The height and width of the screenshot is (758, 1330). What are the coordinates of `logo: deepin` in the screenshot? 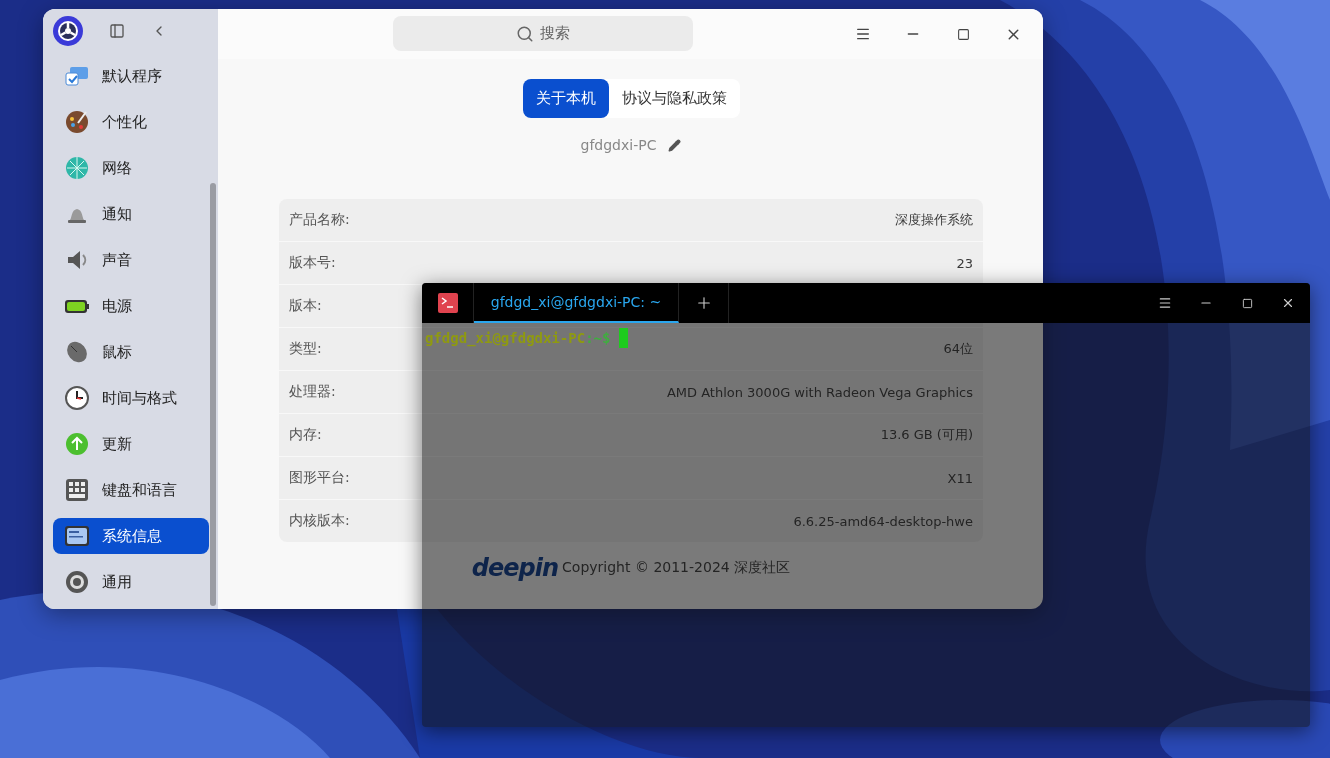 It's located at (515, 568).